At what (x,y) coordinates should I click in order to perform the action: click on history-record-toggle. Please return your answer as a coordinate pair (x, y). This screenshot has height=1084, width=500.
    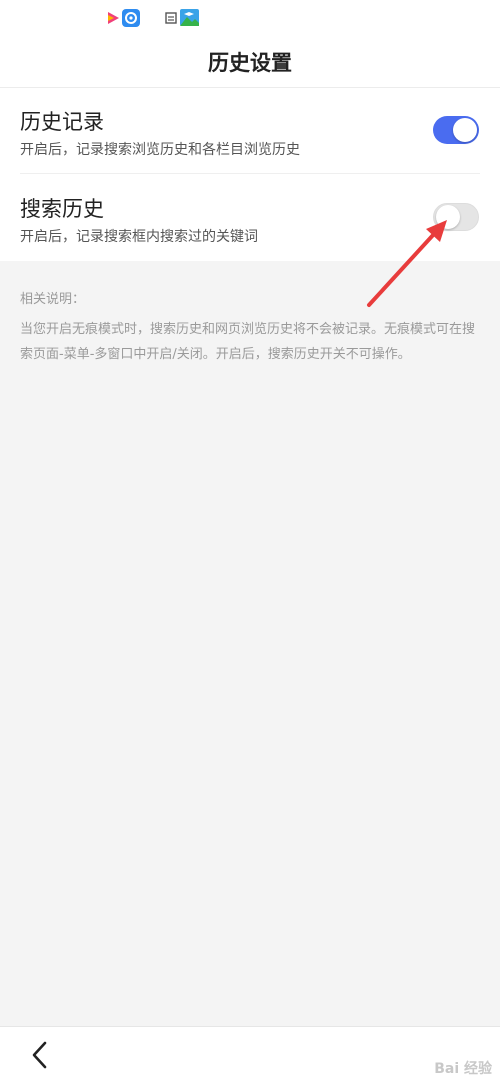
    Looking at the image, I should click on (456, 130).